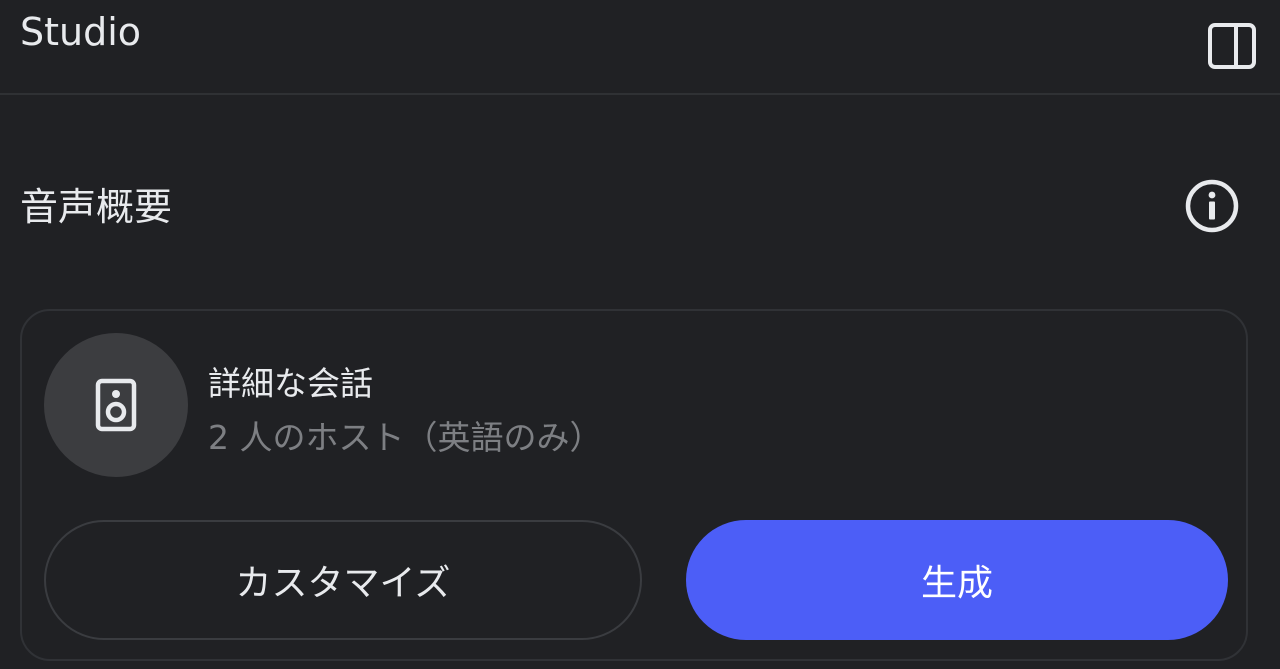  I want to click on generate-button: 生成, so click(957, 580).